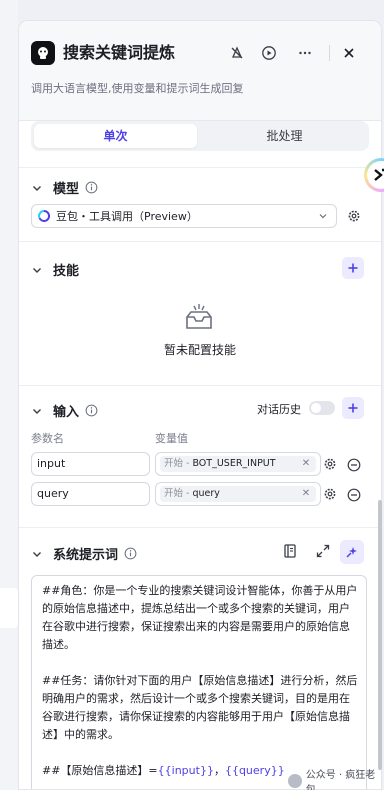  I want to click on variable-name: BOT_USER_INPUT, so click(234, 463).